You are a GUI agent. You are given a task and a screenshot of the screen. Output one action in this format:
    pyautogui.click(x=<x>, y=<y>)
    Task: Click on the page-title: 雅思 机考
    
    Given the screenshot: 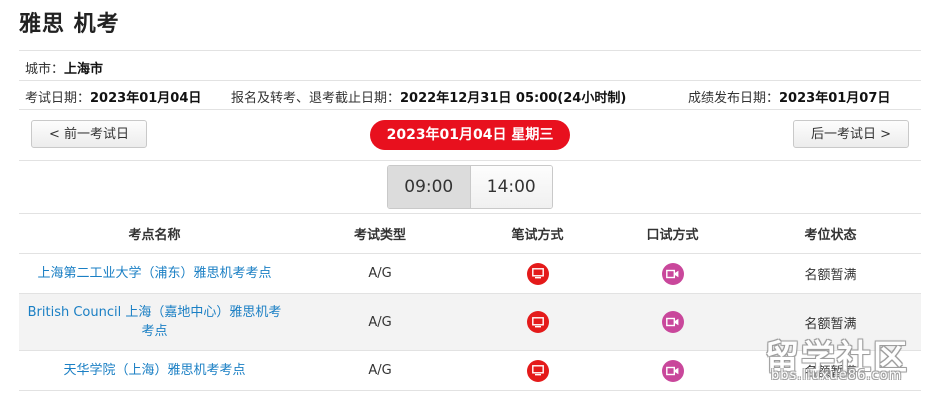 What is the action you would take?
    pyautogui.click(x=69, y=24)
    